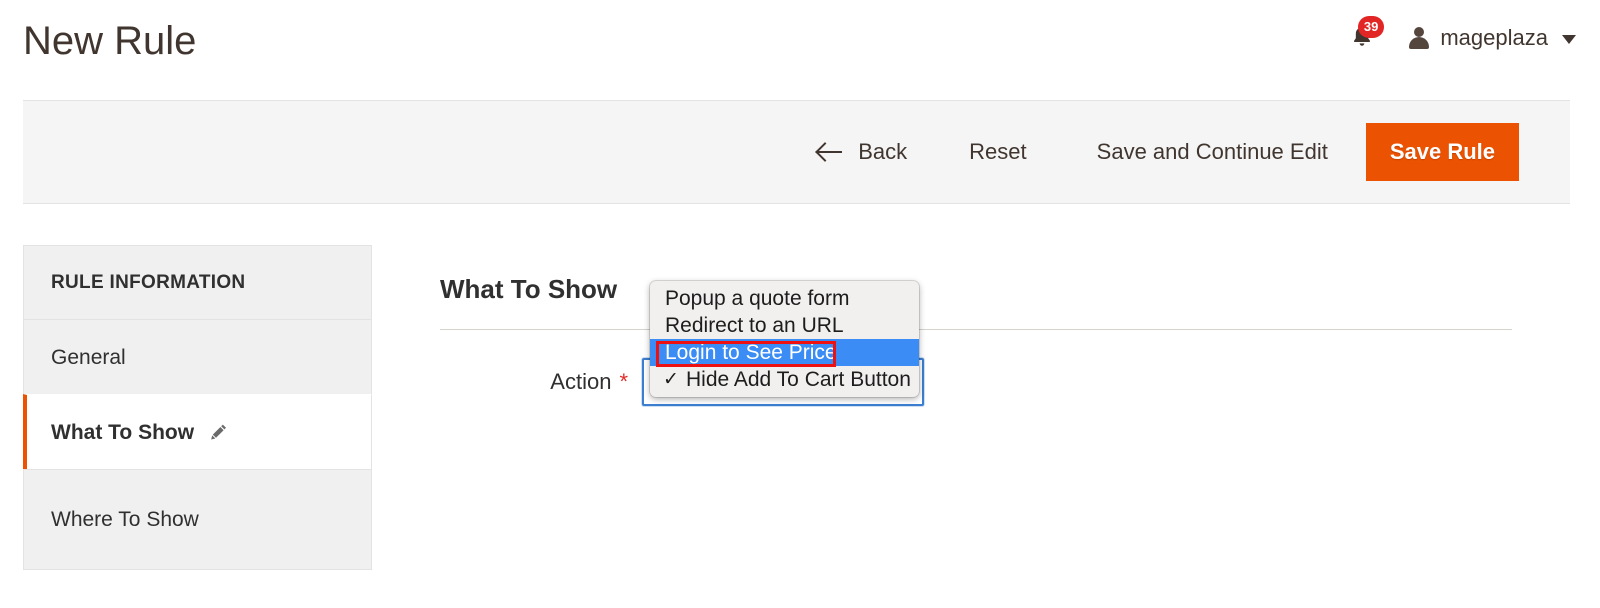  What do you see at coordinates (125, 519) in the screenshot?
I see `sidebar-item-label: Where To Show` at bounding box center [125, 519].